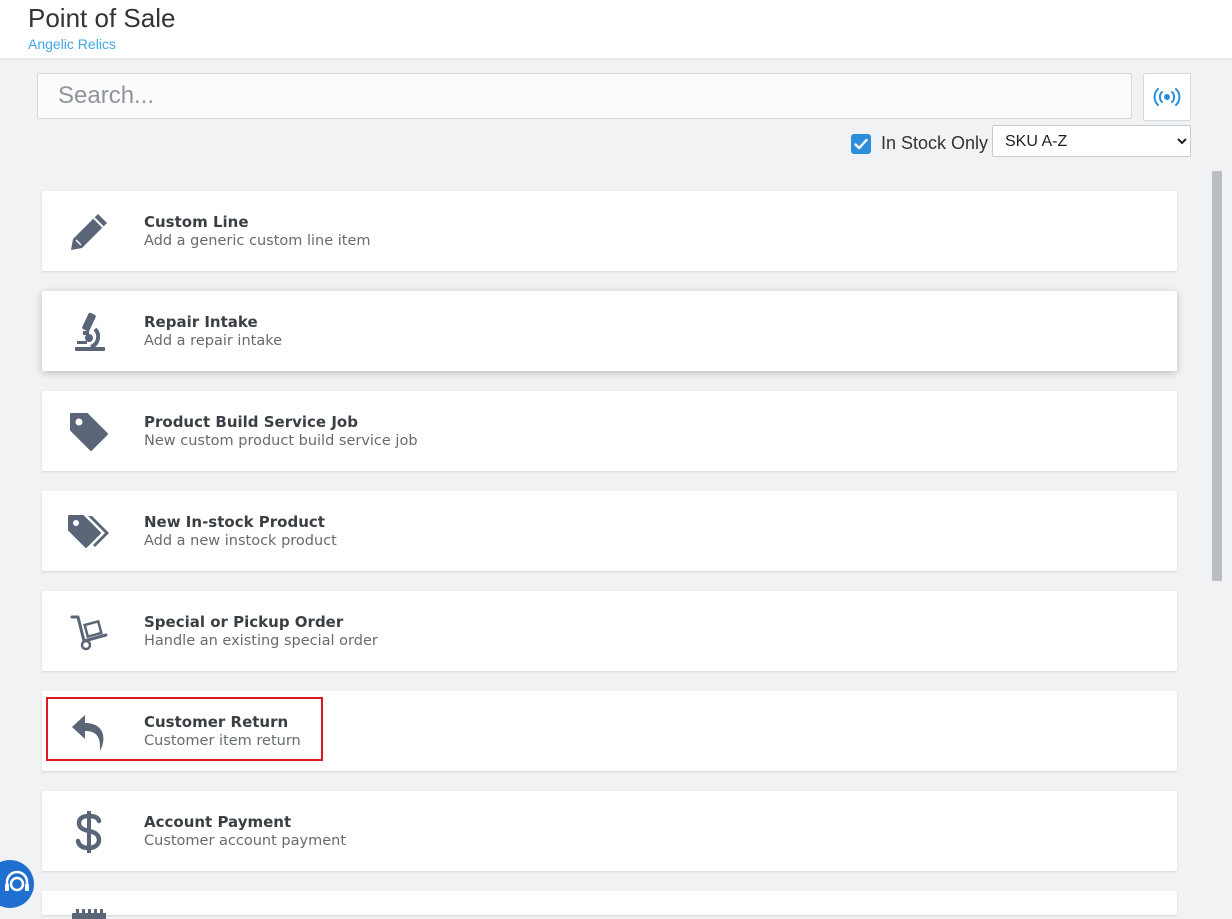 Image resolution: width=1232 pixels, height=919 pixels. I want to click on rfid-scan-button, so click(1167, 97).